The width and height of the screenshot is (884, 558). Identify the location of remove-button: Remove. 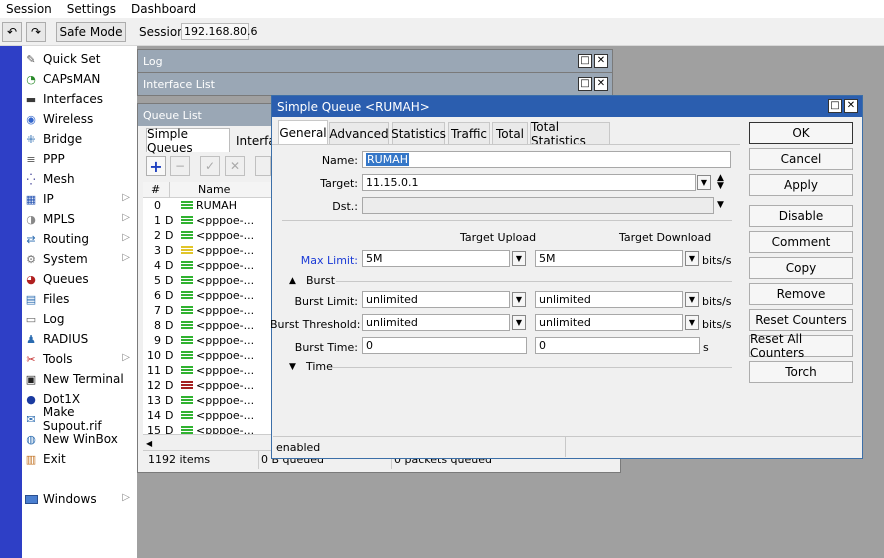
(801, 294).